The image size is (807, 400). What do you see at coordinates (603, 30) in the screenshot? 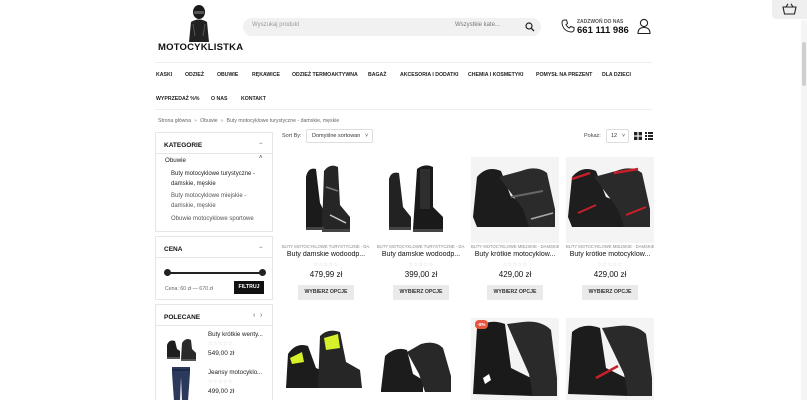
I see `phone-number: 661 111 986` at bounding box center [603, 30].